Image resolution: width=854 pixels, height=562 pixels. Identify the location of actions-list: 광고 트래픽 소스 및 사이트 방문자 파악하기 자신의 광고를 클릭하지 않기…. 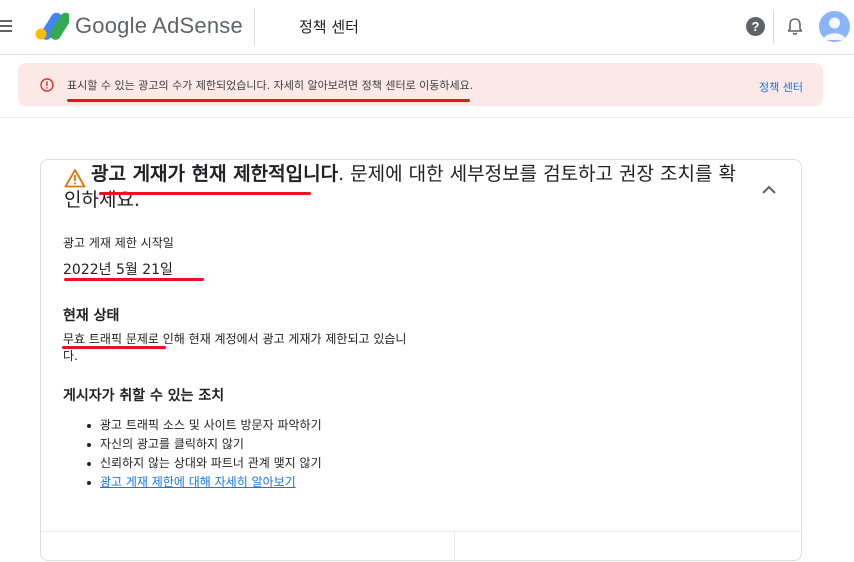
(192, 454).